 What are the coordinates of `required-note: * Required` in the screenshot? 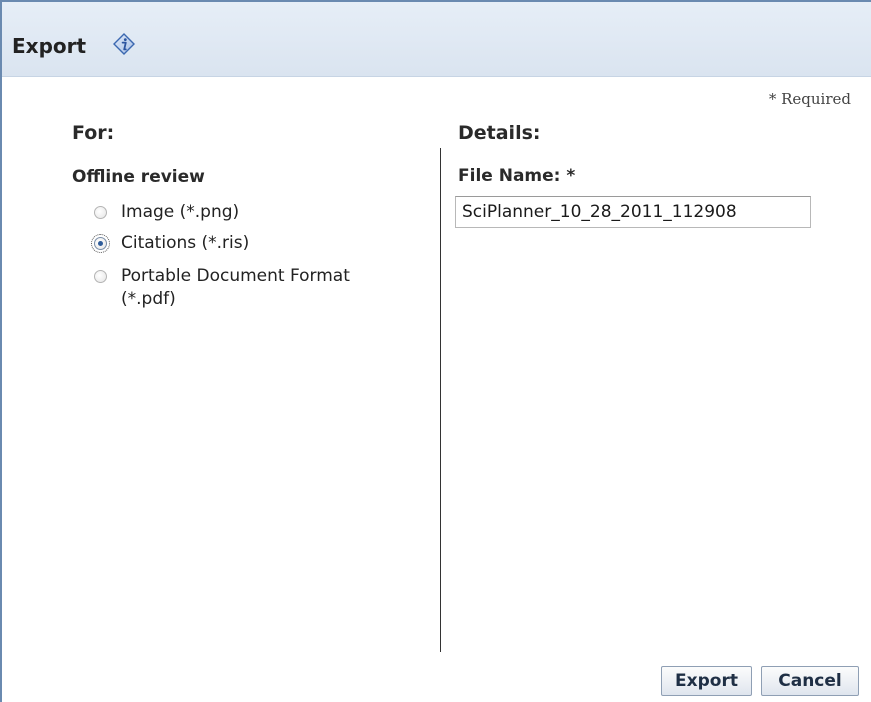 It's located at (809, 99).